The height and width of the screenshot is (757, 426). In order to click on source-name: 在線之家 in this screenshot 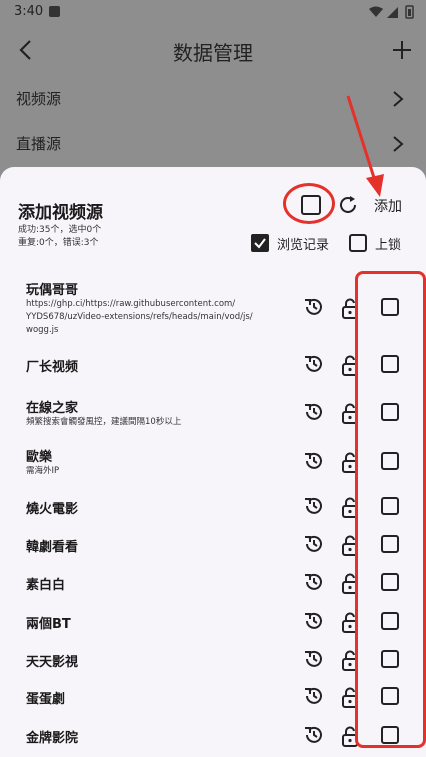, I will do `click(52, 408)`.